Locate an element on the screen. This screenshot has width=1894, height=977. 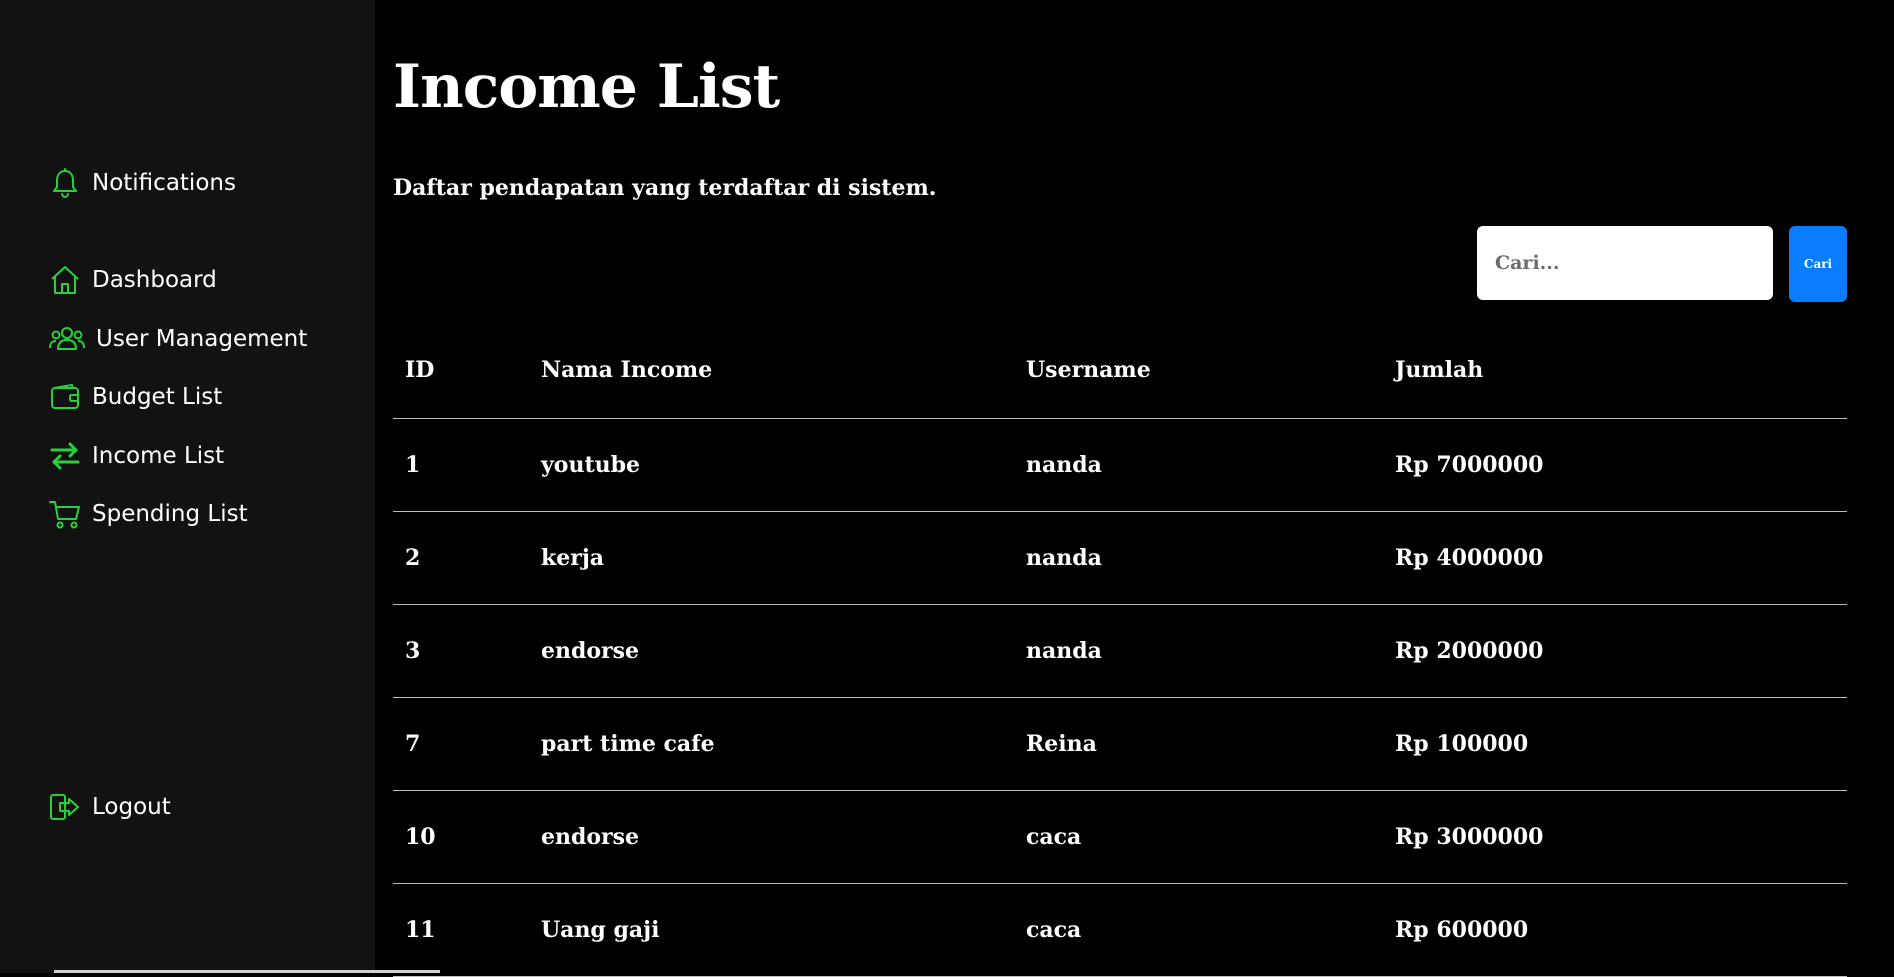
sidebar-item-notifications: Notifications is located at coordinates (142, 183).